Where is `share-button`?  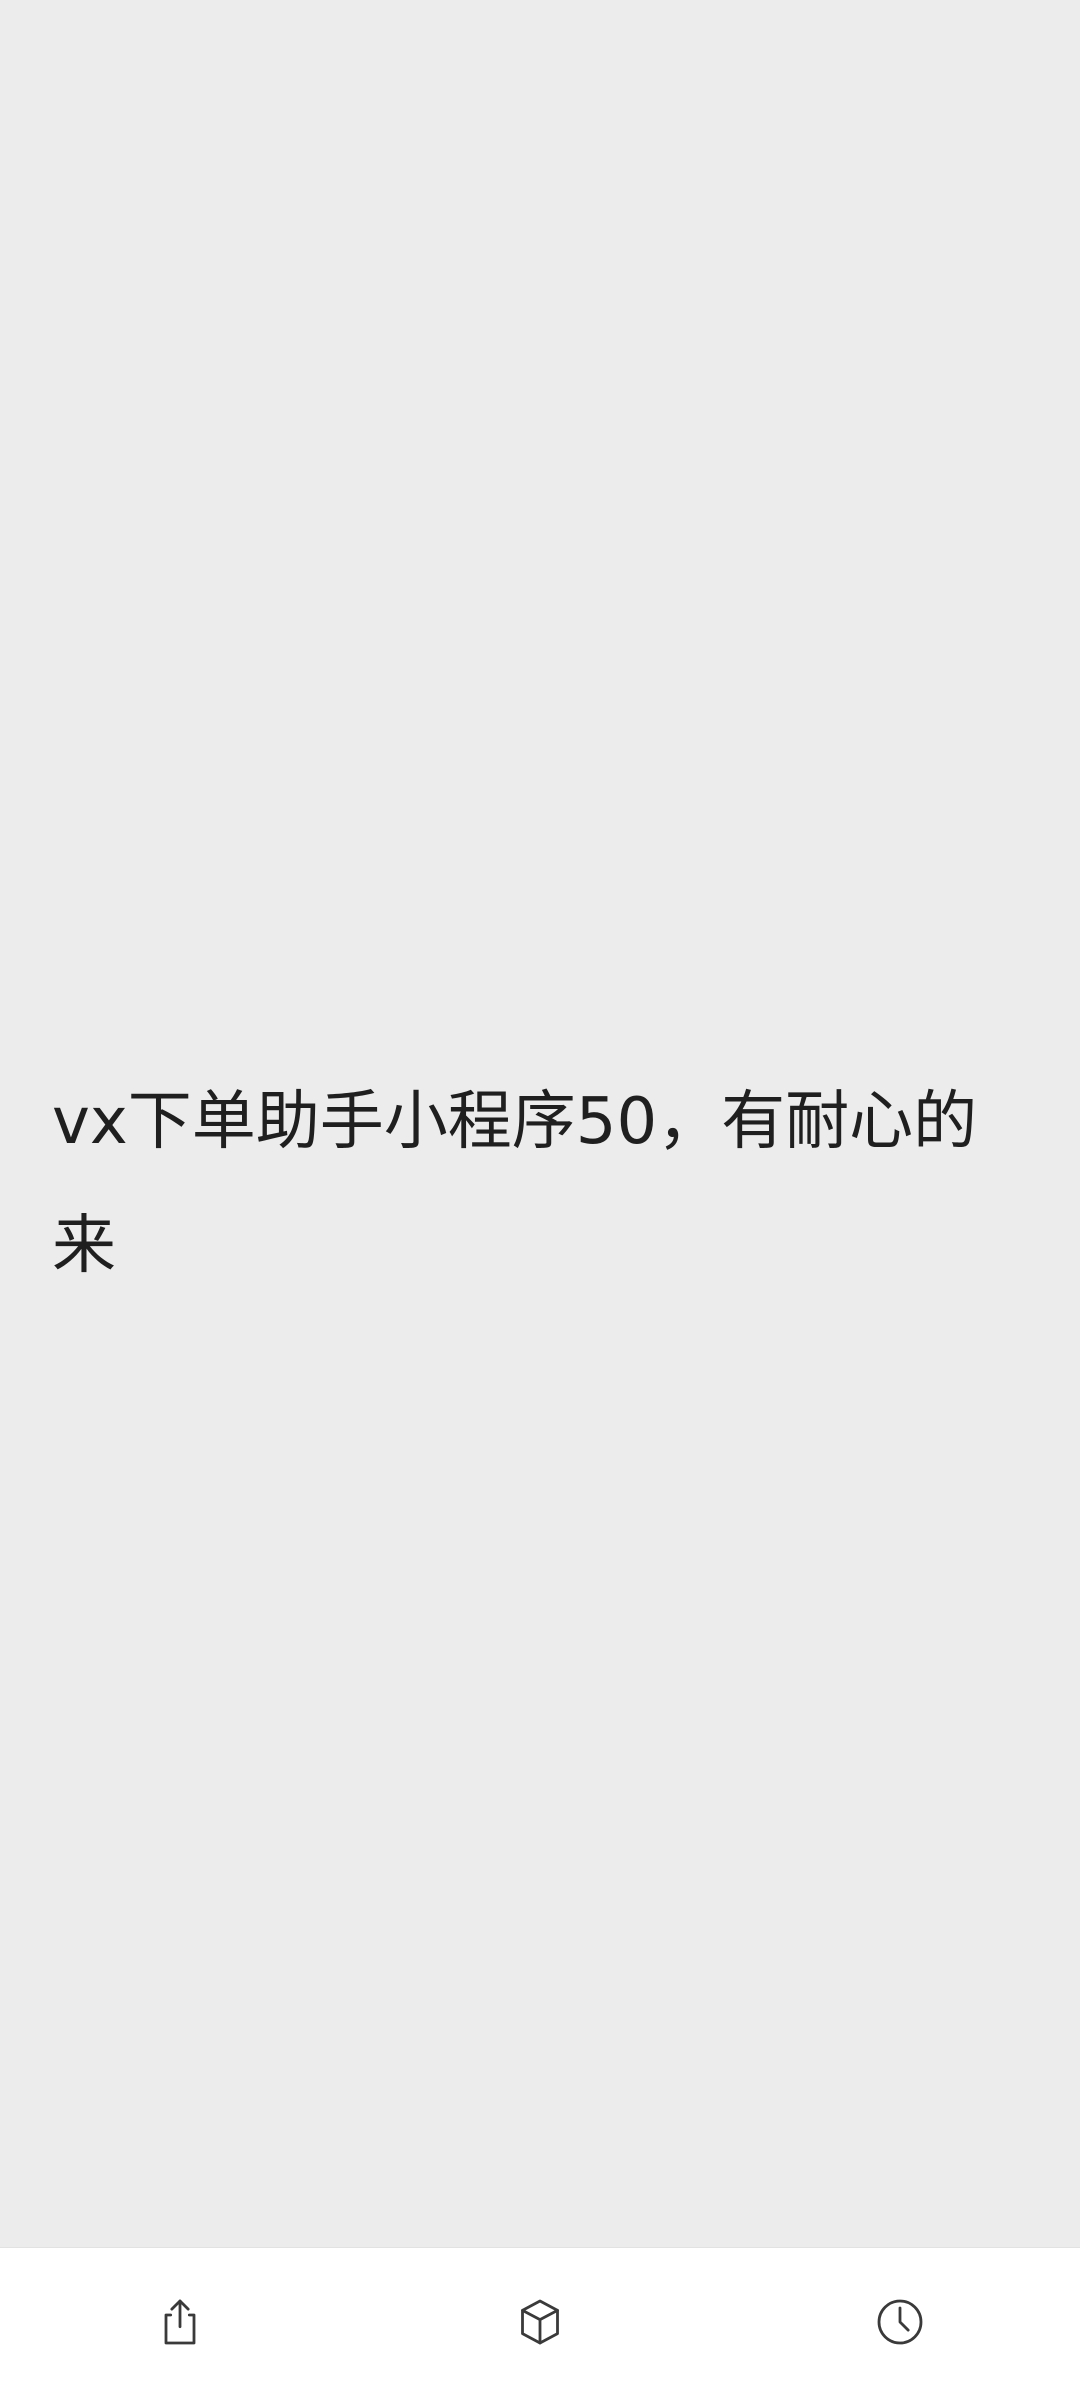
share-button is located at coordinates (180, 2324).